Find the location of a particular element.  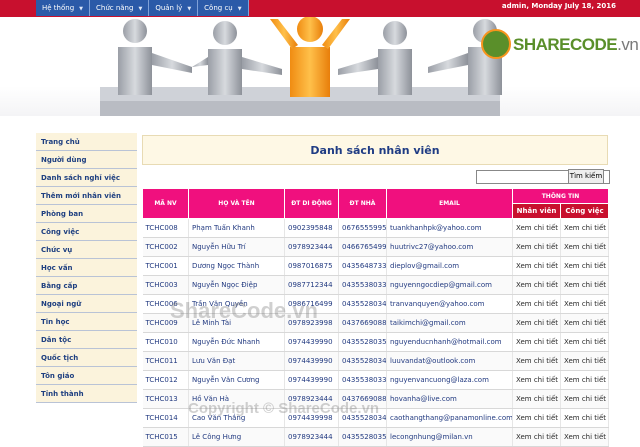

sidebar-item: Công việc is located at coordinates (86, 232).